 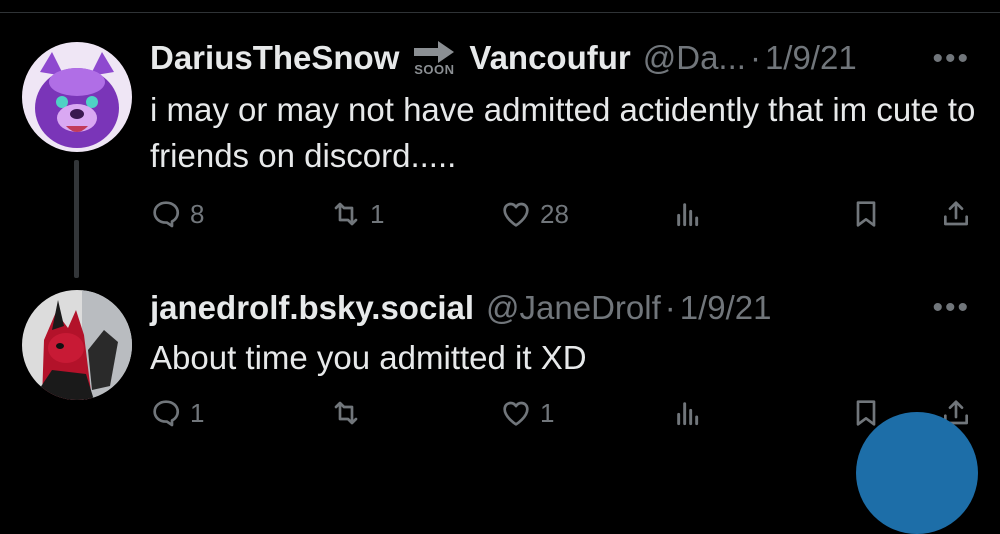 I want to click on action-bar: 8 1 28, so click(x=565, y=220).